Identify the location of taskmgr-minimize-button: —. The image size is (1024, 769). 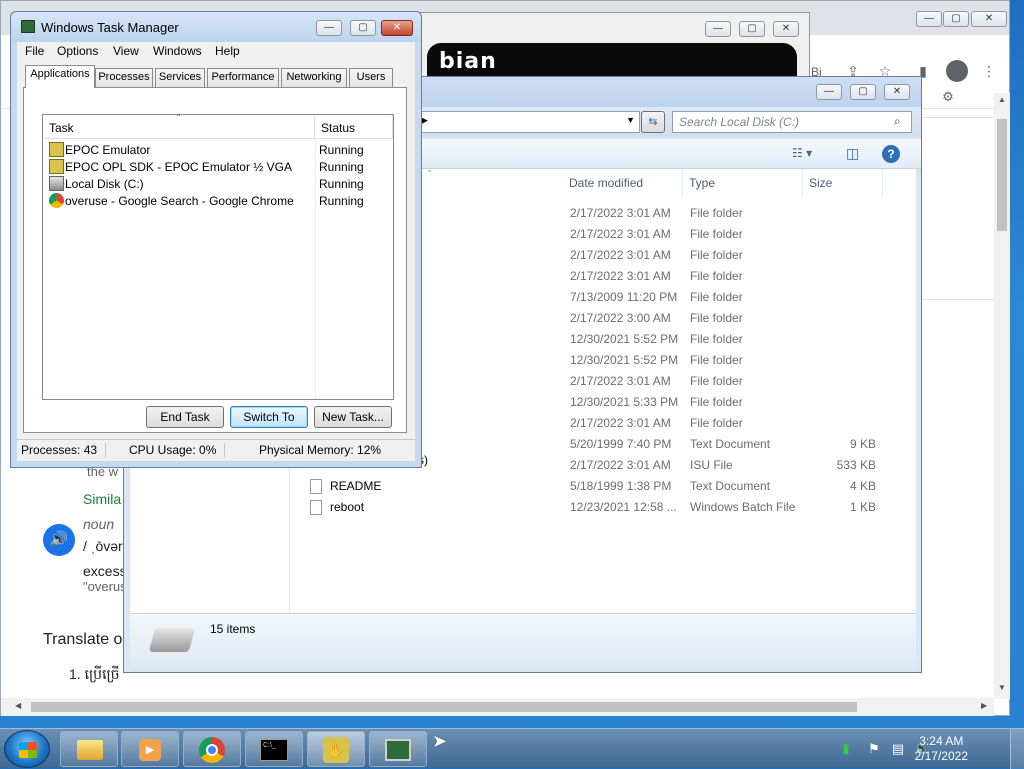
(329, 28).